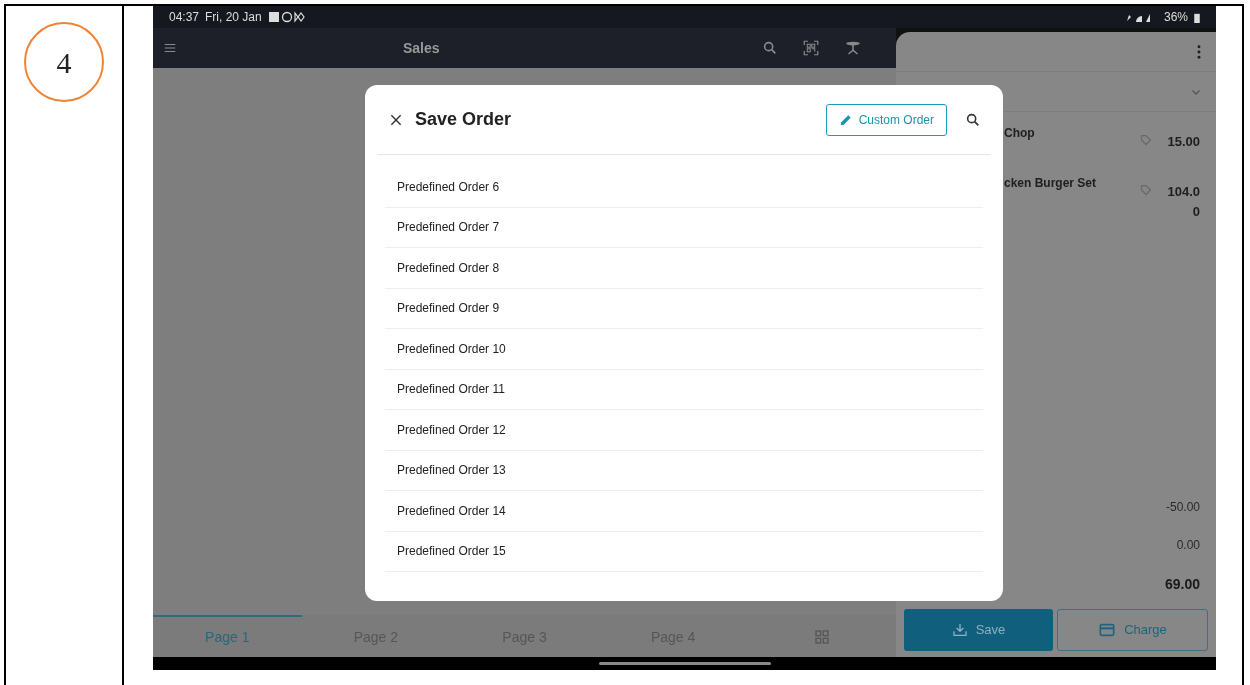  I want to click on order-option: Predefined Order 9, so click(684, 308).